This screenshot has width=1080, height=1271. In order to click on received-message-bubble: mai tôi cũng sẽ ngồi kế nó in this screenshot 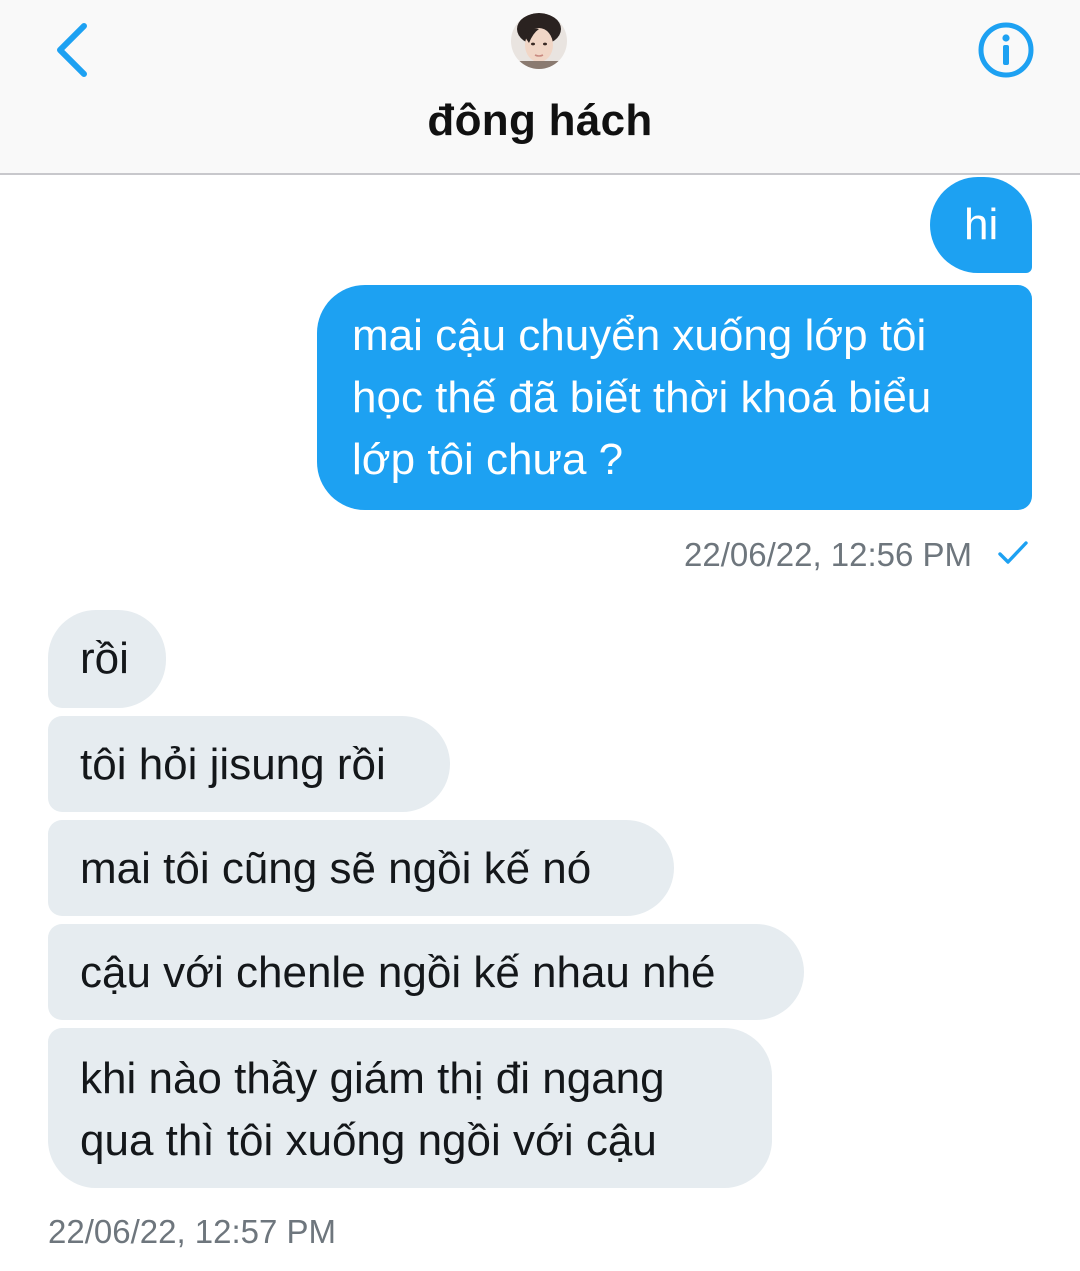, I will do `click(361, 868)`.